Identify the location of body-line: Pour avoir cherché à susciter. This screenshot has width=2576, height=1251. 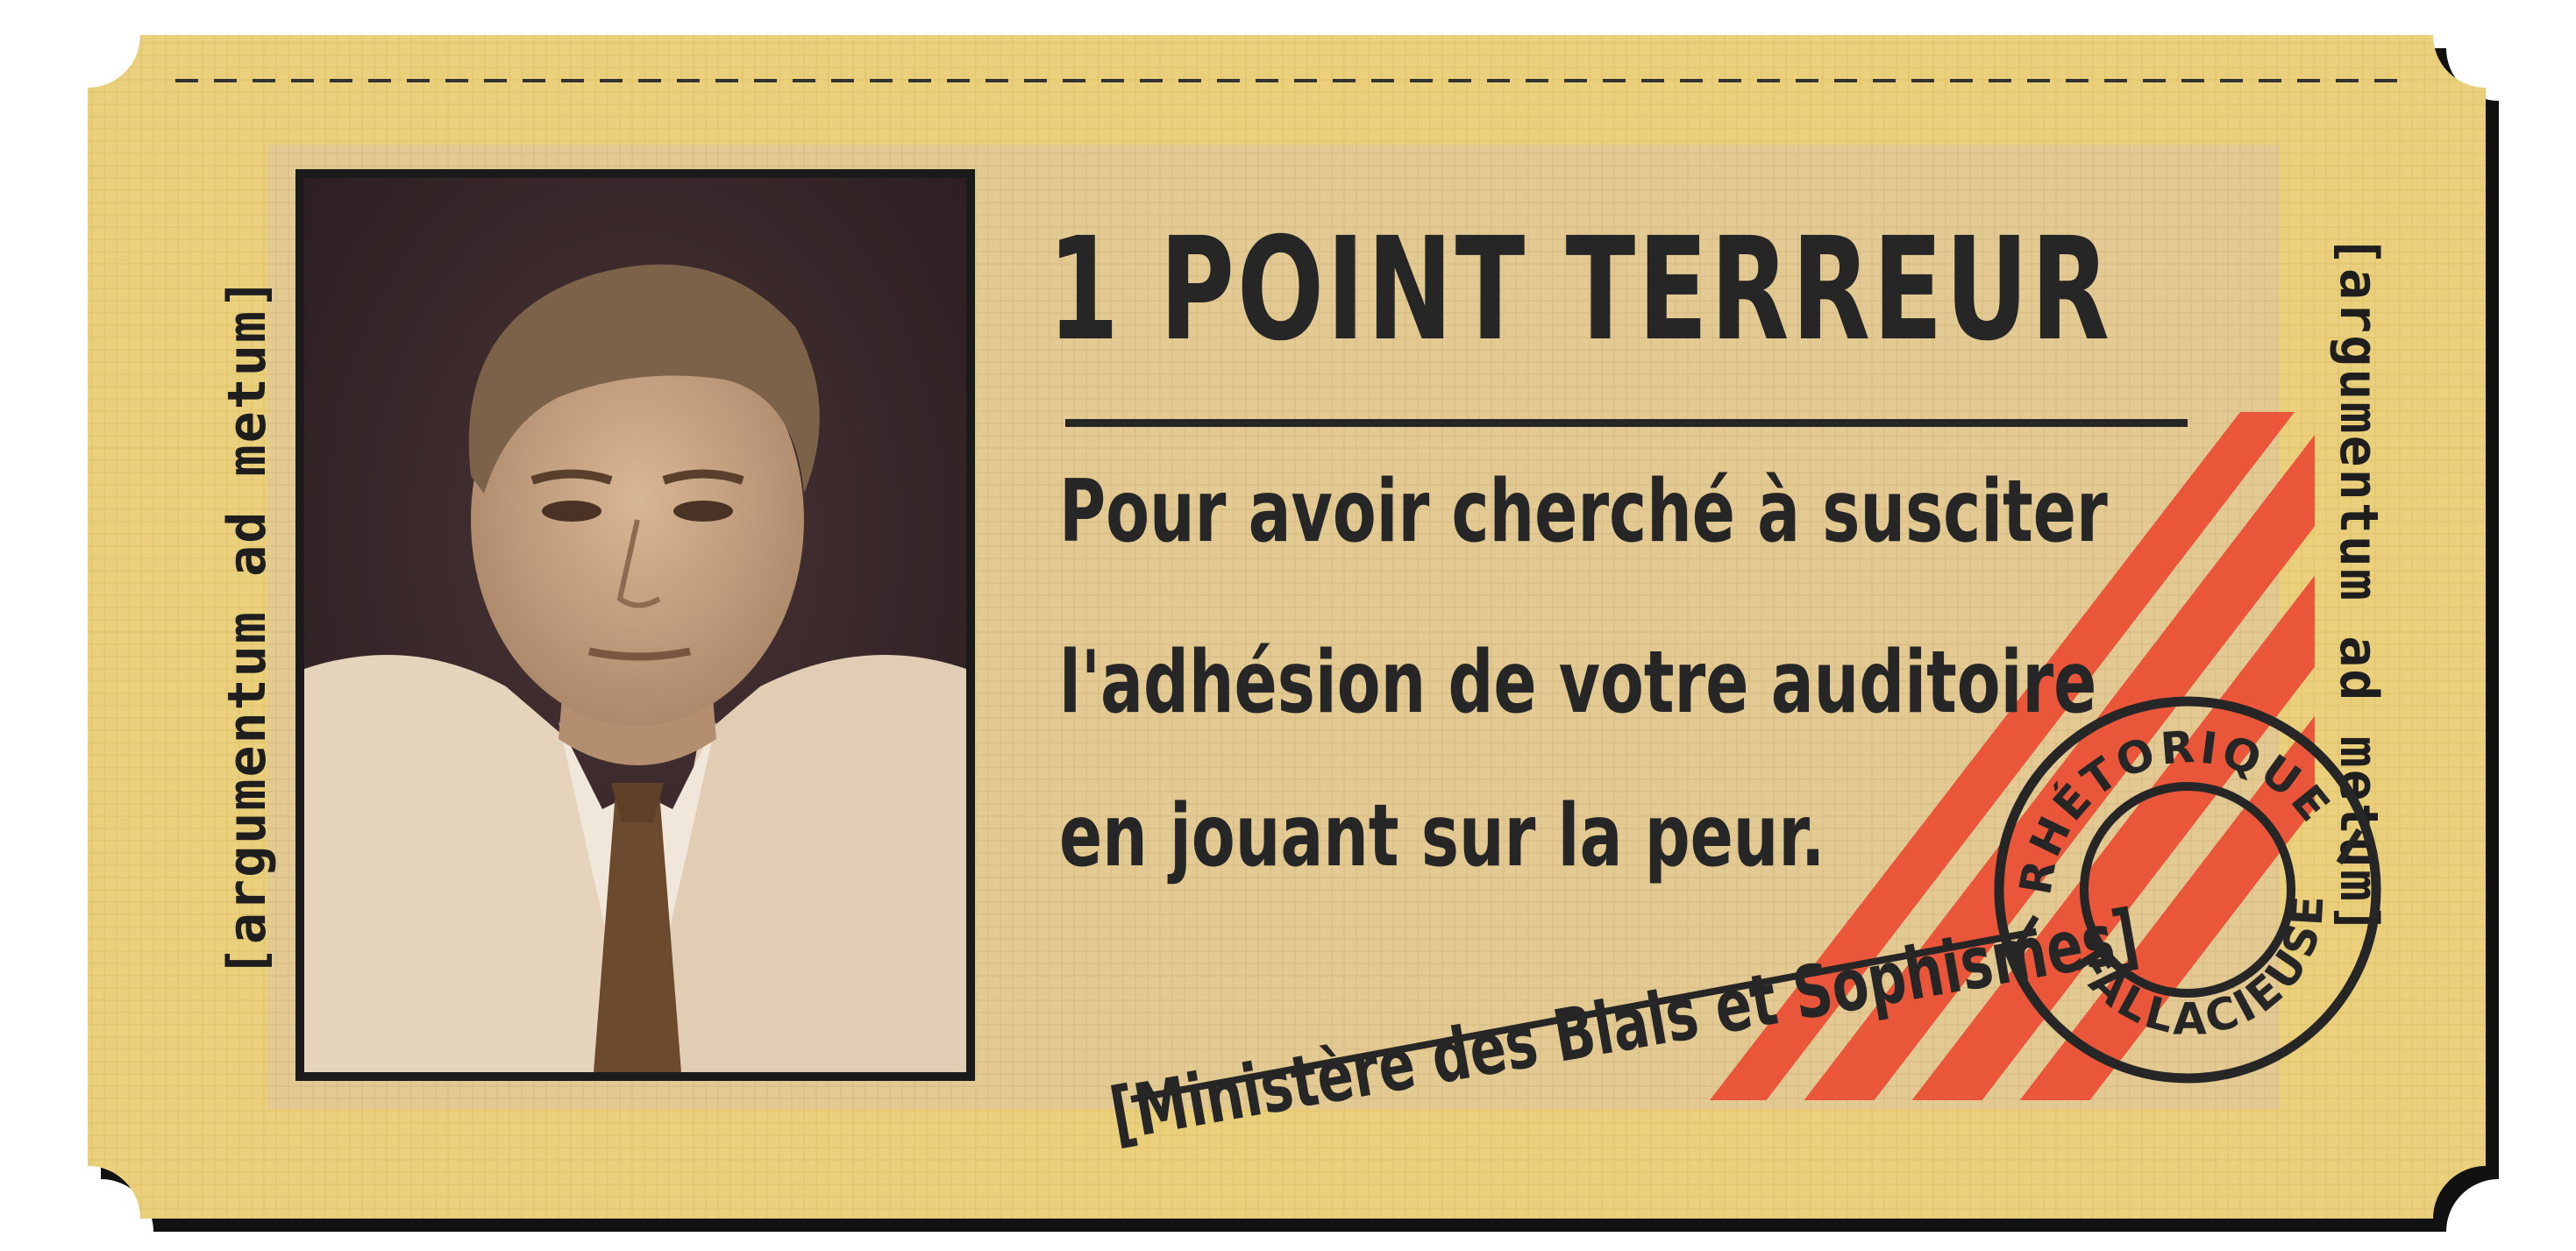
(1583, 512).